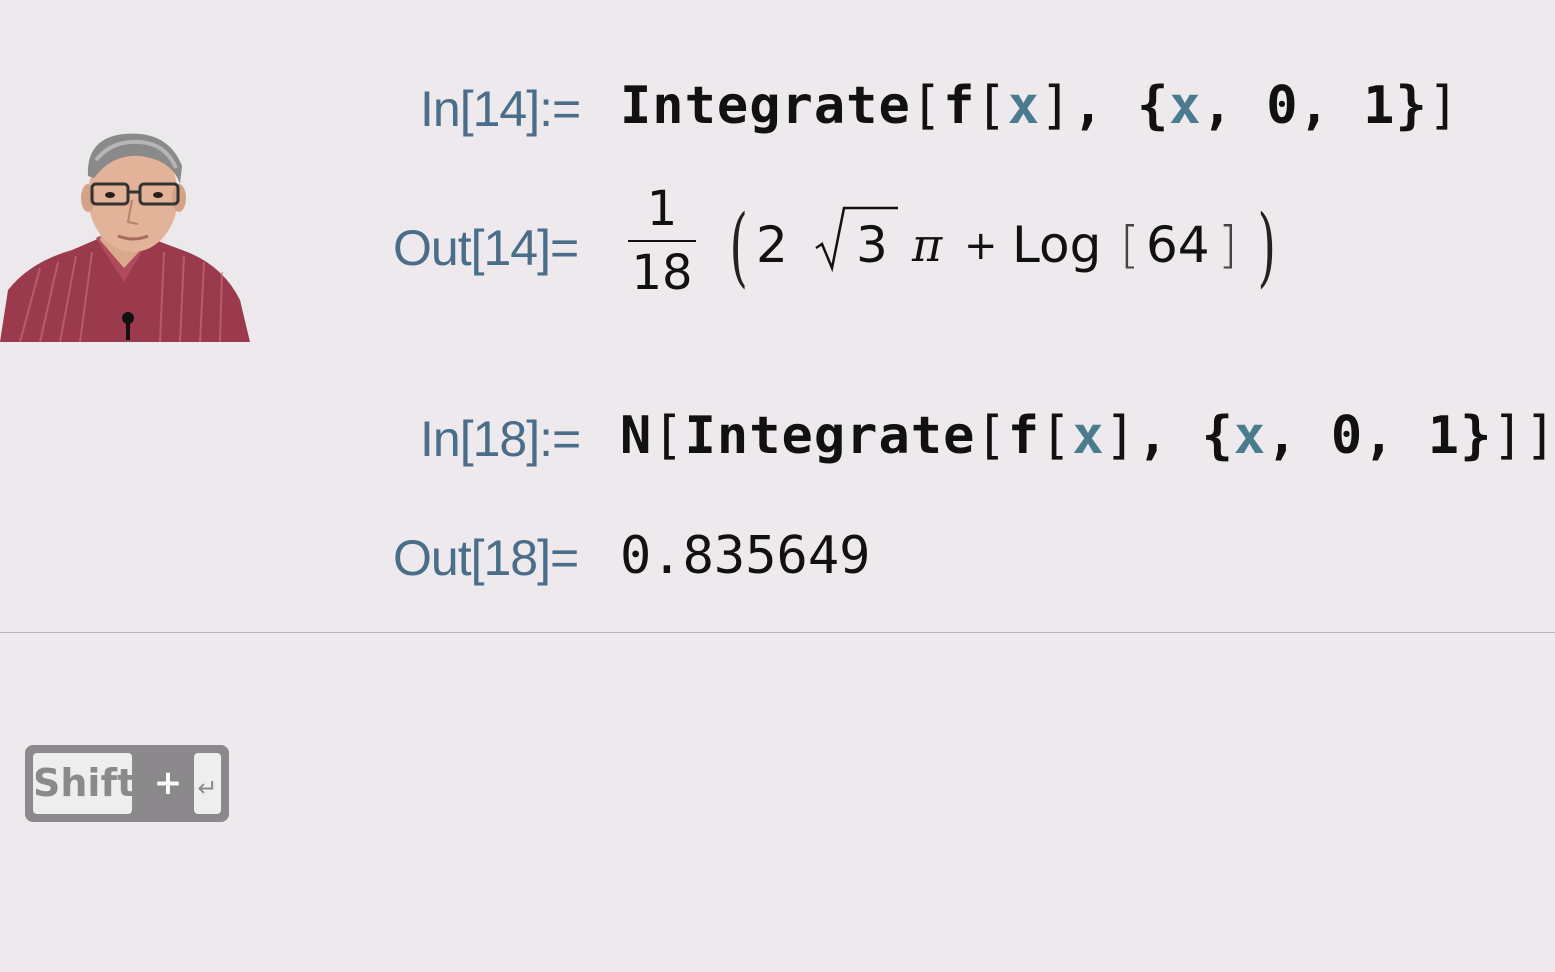 This screenshot has width=1555, height=972. What do you see at coordinates (1130, 245) in the screenshot?
I see `log-open-bracket: [` at bounding box center [1130, 245].